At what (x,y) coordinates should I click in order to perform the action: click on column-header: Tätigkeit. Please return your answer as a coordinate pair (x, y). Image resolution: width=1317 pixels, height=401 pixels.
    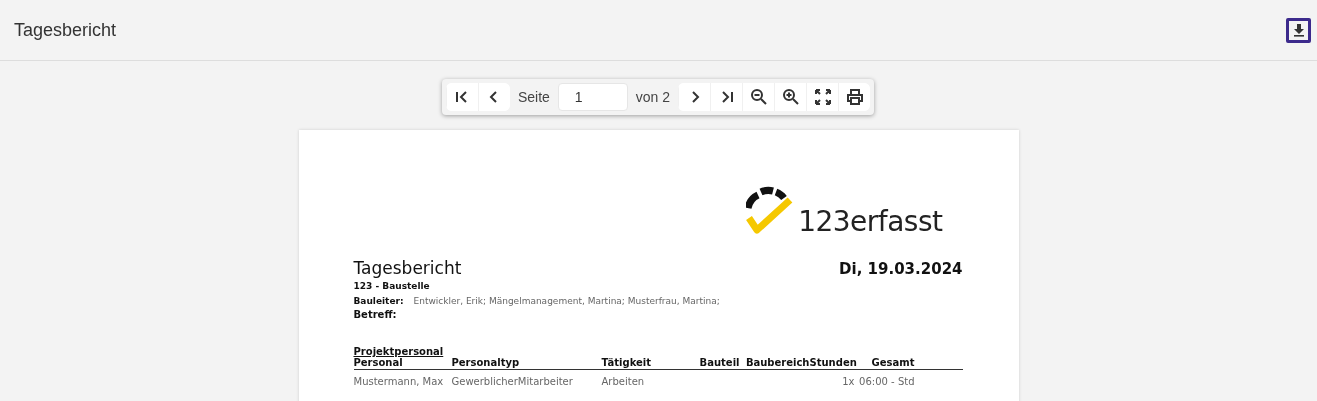
    Looking at the image, I should click on (626, 362).